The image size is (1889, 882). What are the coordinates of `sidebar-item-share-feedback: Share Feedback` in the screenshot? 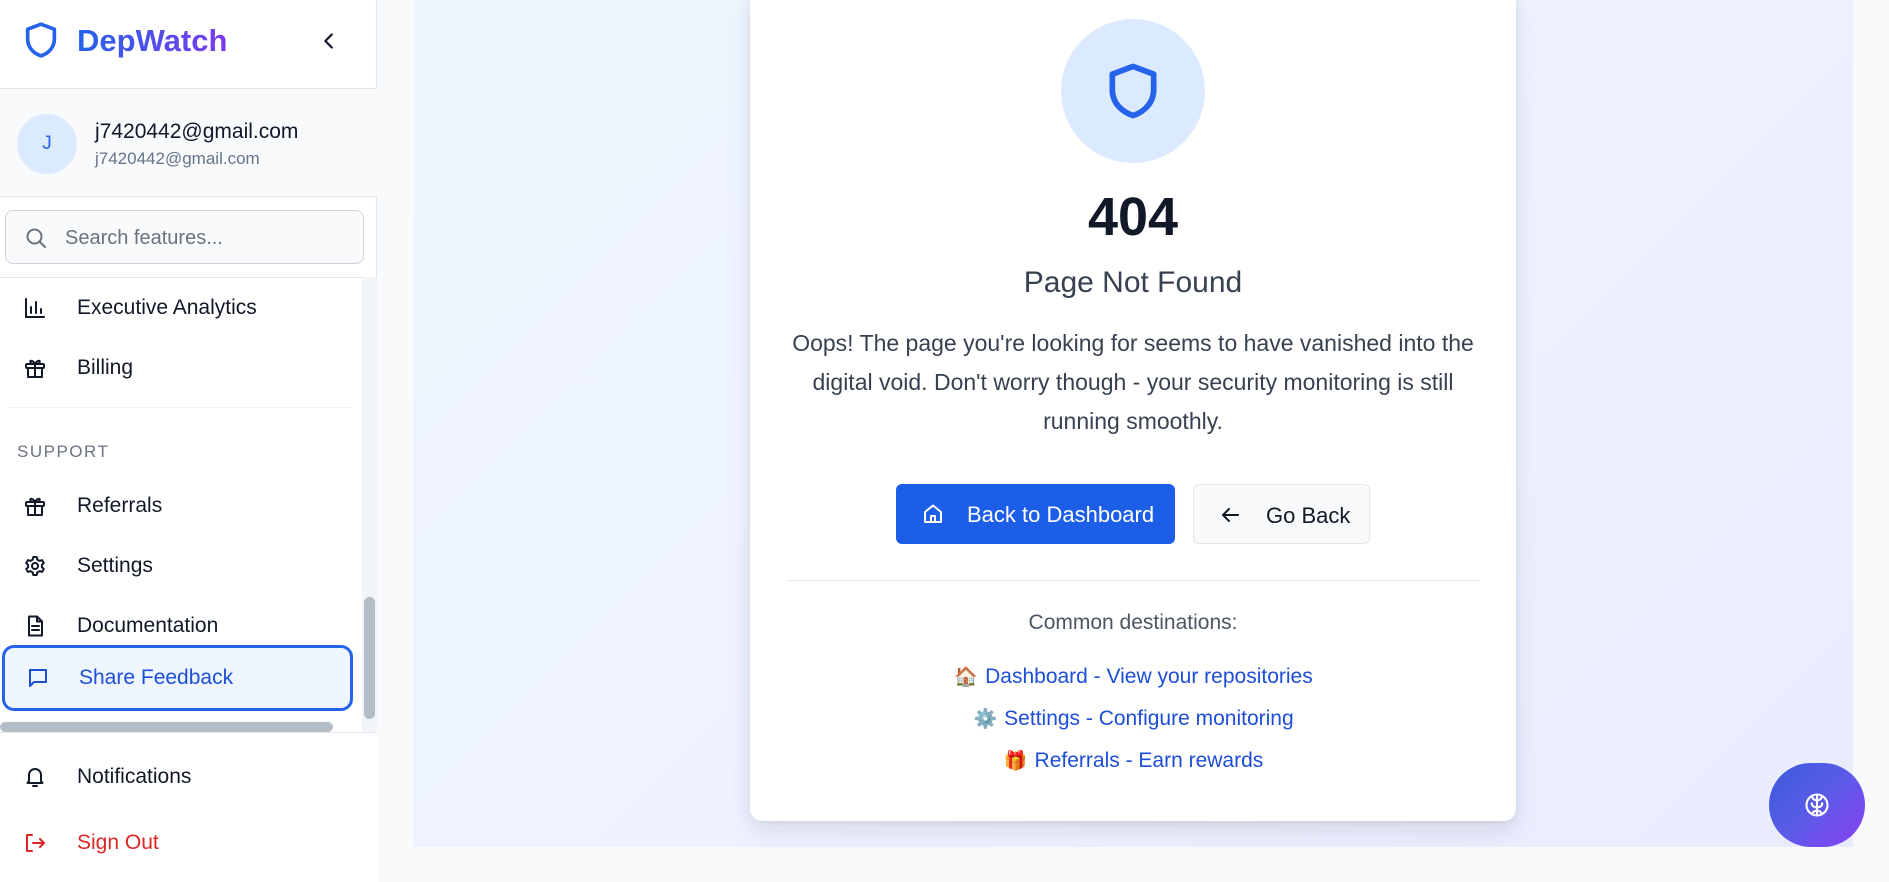 It's located at (177, 678).